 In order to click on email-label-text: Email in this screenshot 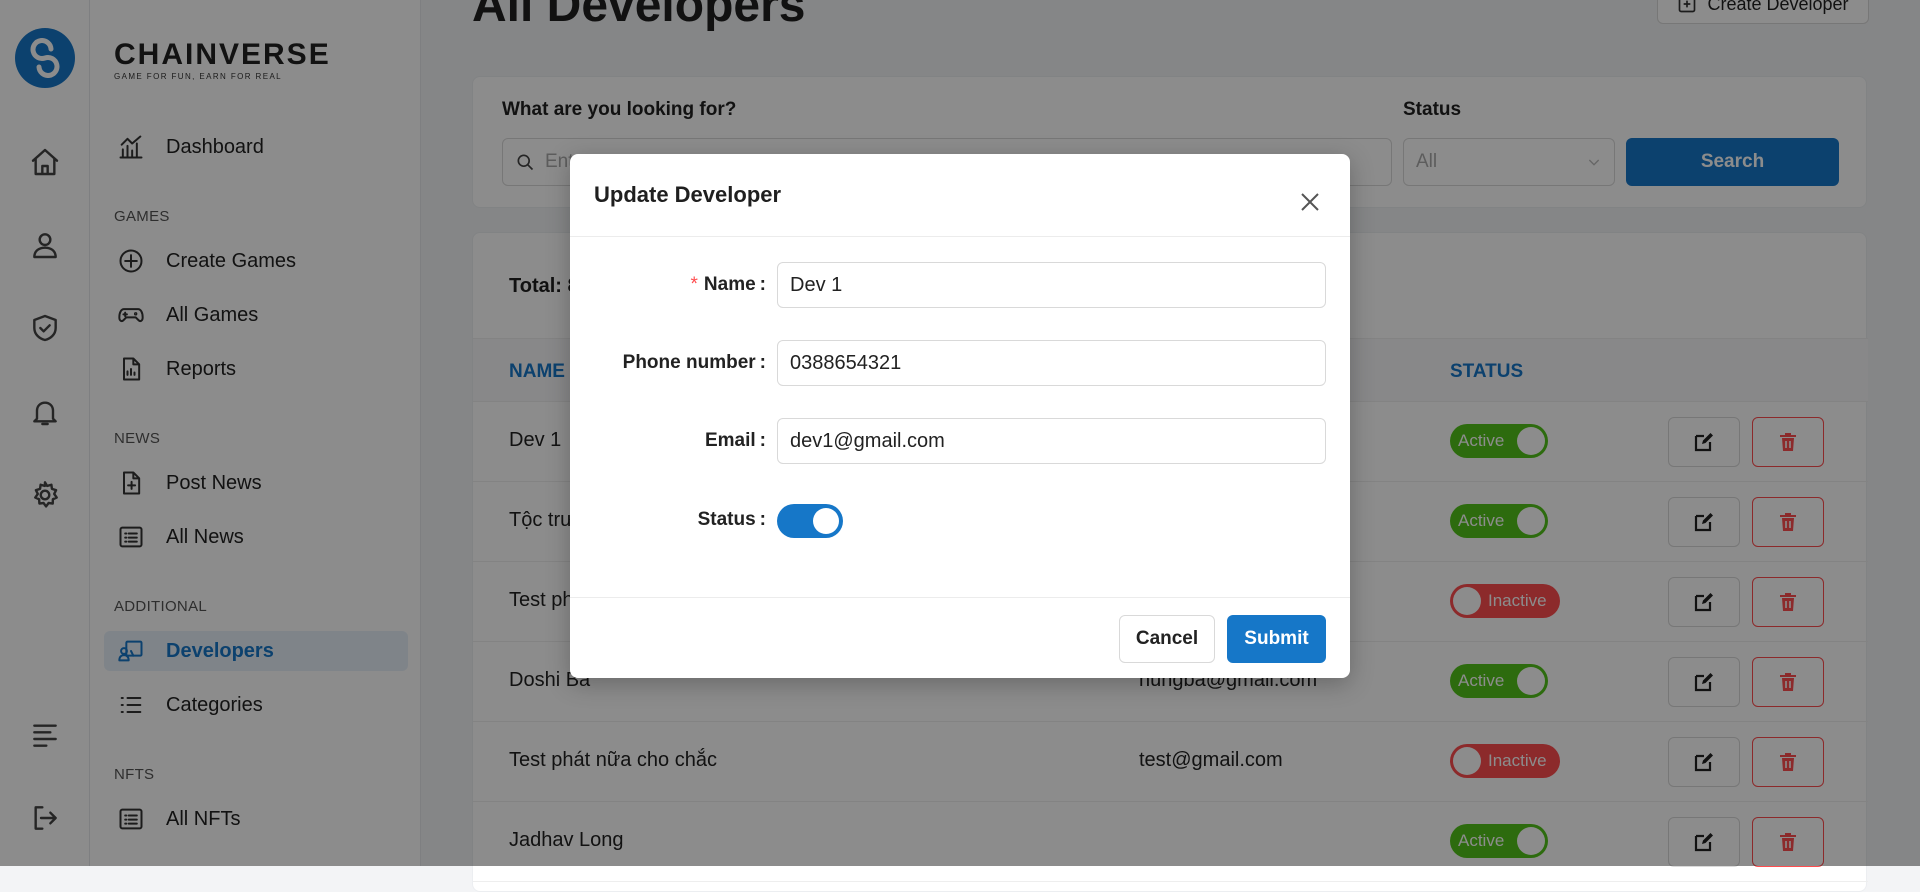, I will do `click(730, 440)`.